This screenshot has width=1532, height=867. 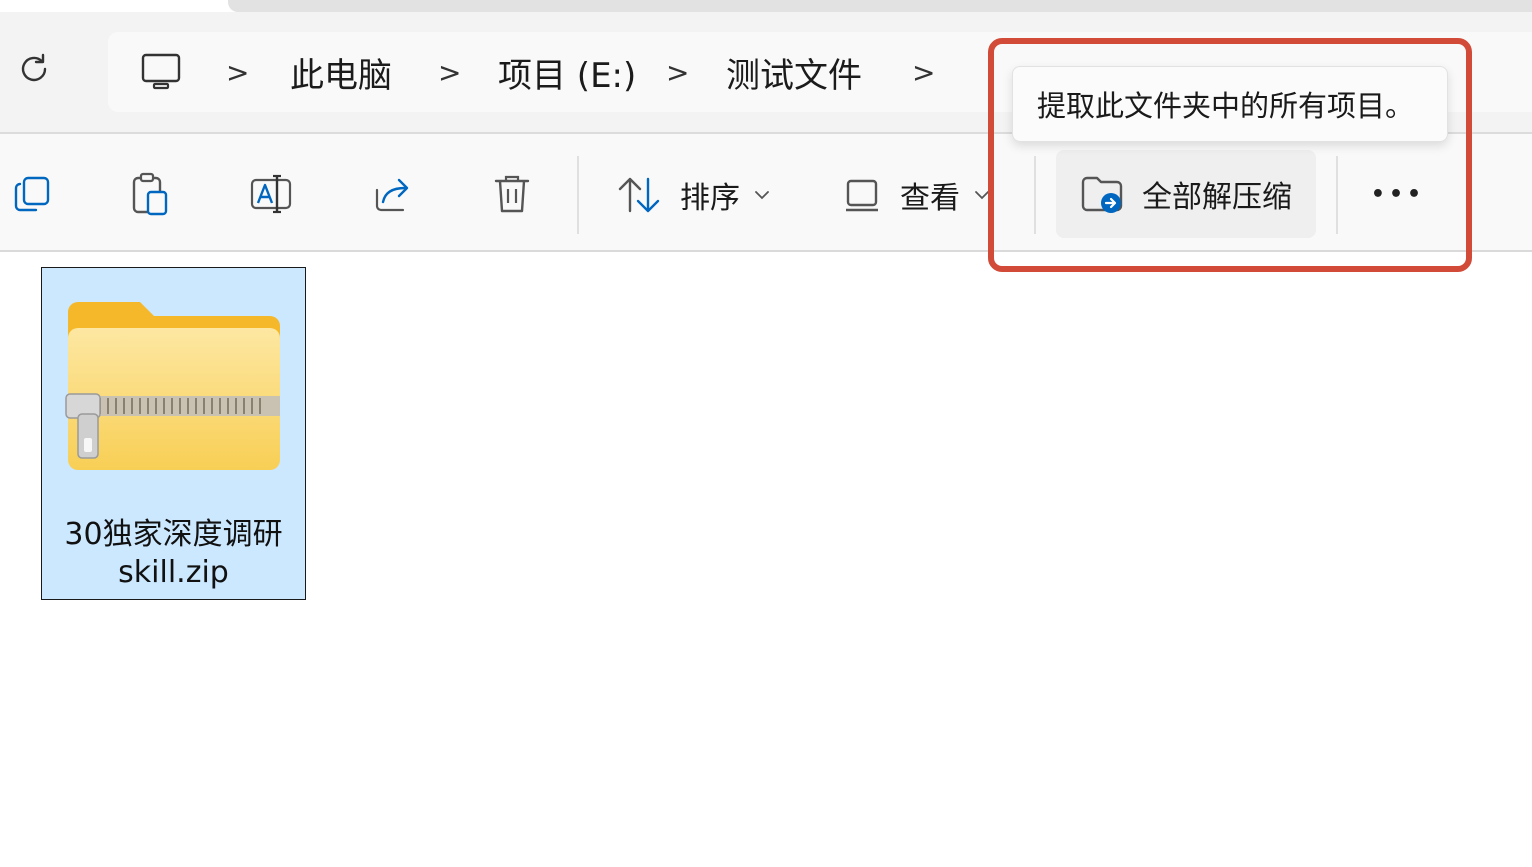 I want to click on divider, so click(x=766, y=251).